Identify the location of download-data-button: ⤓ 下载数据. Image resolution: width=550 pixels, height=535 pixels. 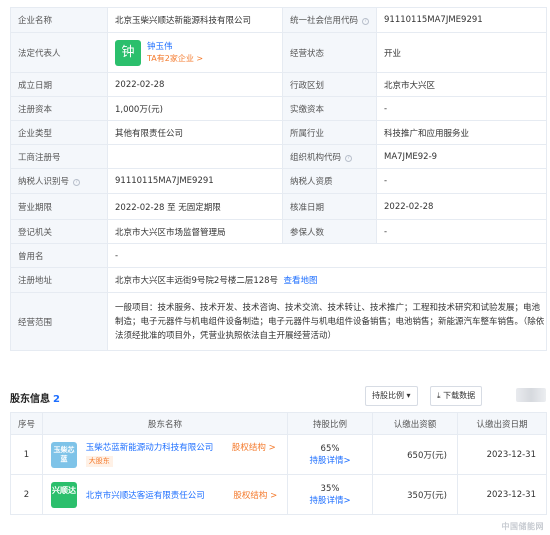
(456, 396).